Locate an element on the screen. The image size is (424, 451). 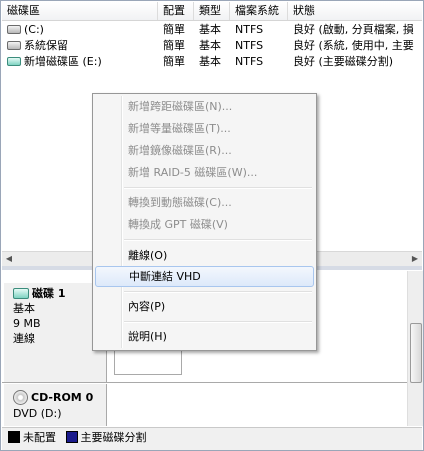
volume-list-header: 磁碟區 配置 類型 檔案系統 狀態 is located at coordinates (212, 11).